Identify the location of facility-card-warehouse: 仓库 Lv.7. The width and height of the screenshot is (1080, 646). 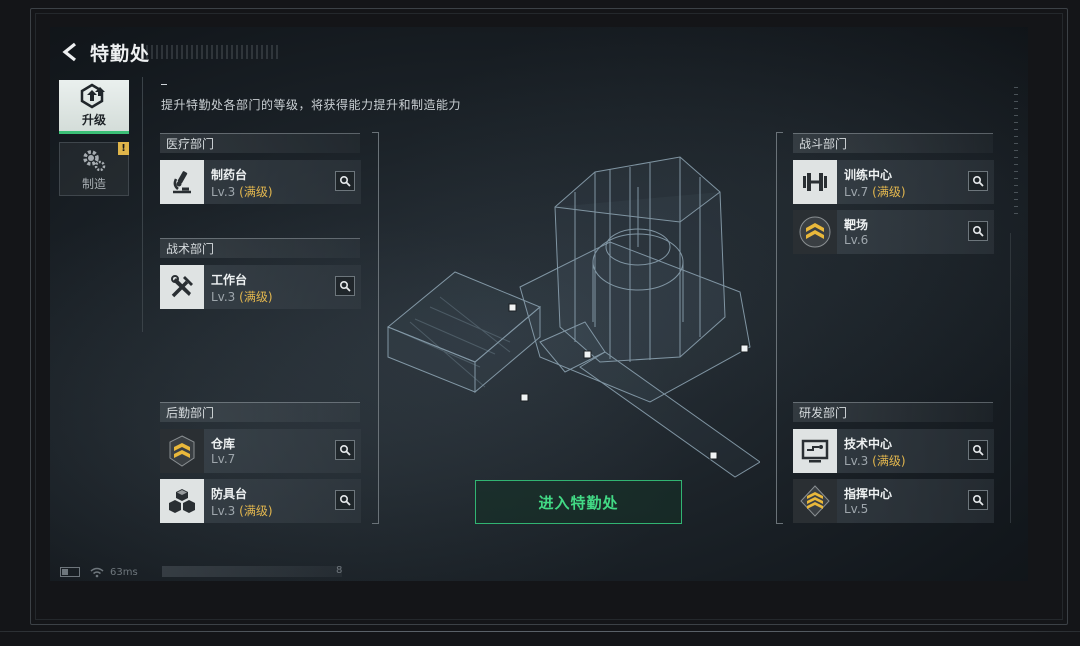
(260, 451).